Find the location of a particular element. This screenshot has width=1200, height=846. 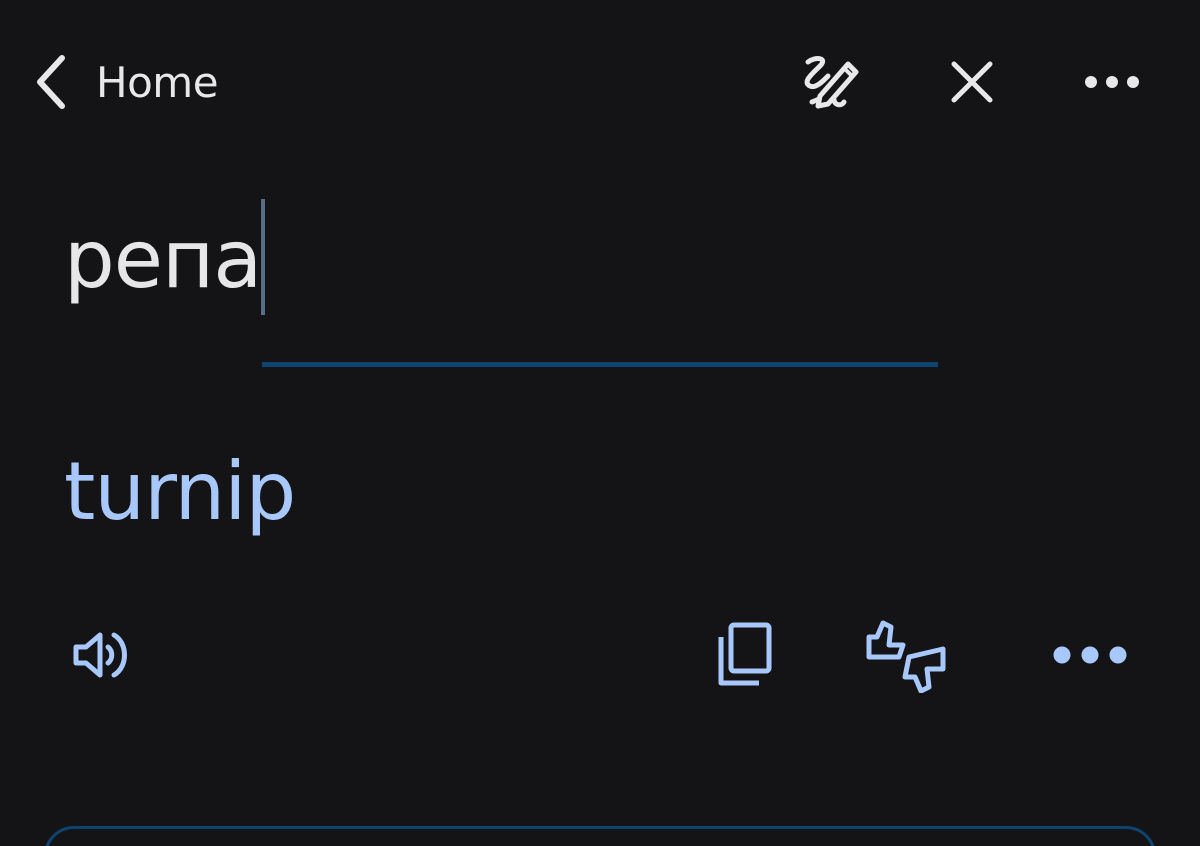

thumbs-up-down-icon is located at coordinates (906, 655).